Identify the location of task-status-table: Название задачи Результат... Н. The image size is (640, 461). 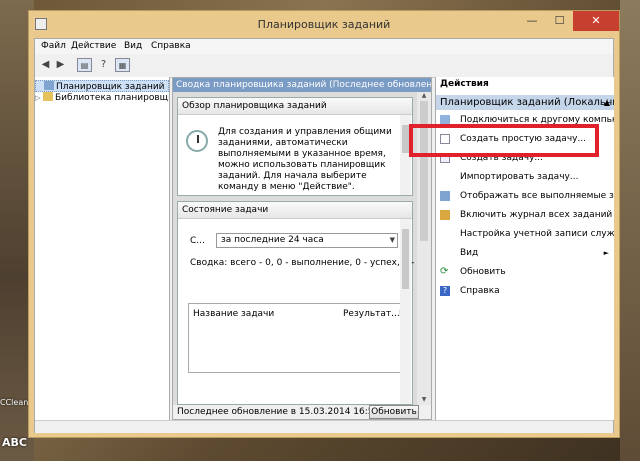
(297, 338).